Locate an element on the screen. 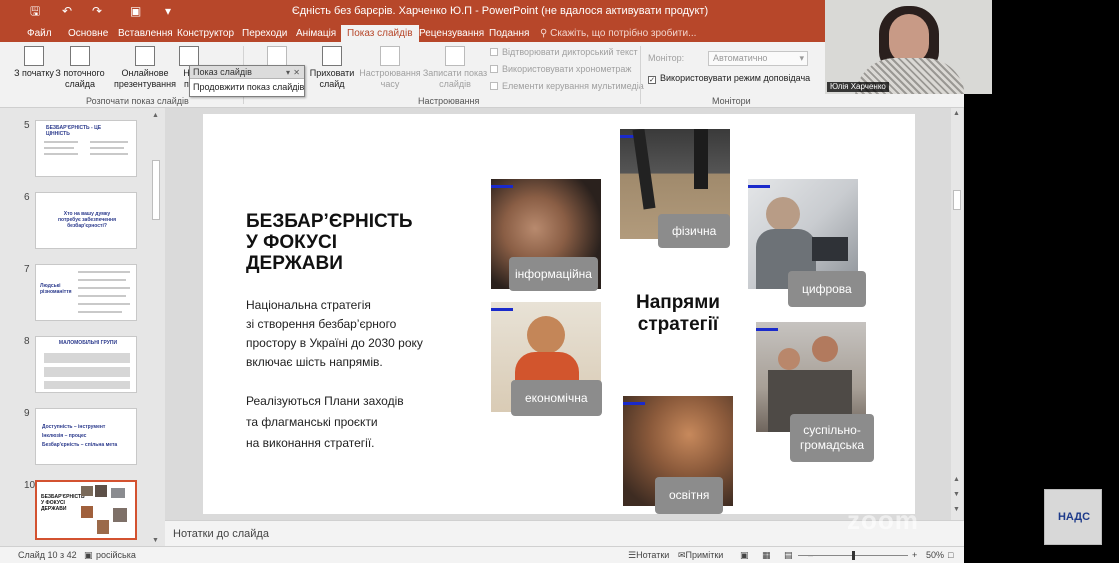  present-online-label: Онлайнове презентування is located at coordinates (145, 78).